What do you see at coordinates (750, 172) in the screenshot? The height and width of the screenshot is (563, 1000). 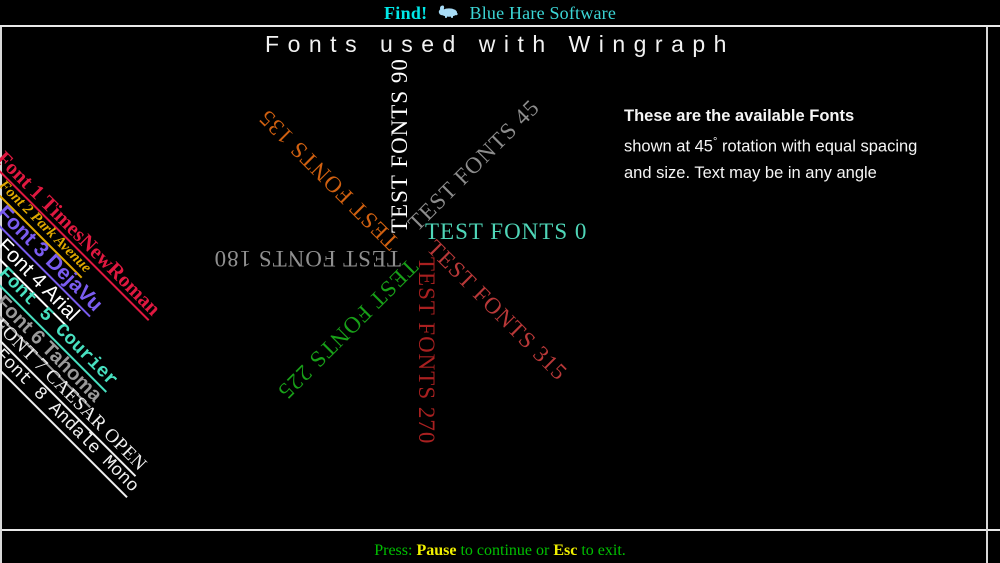 I see `description-line-3: and size. Text may be in any angle` at bounding box center [750, 172].